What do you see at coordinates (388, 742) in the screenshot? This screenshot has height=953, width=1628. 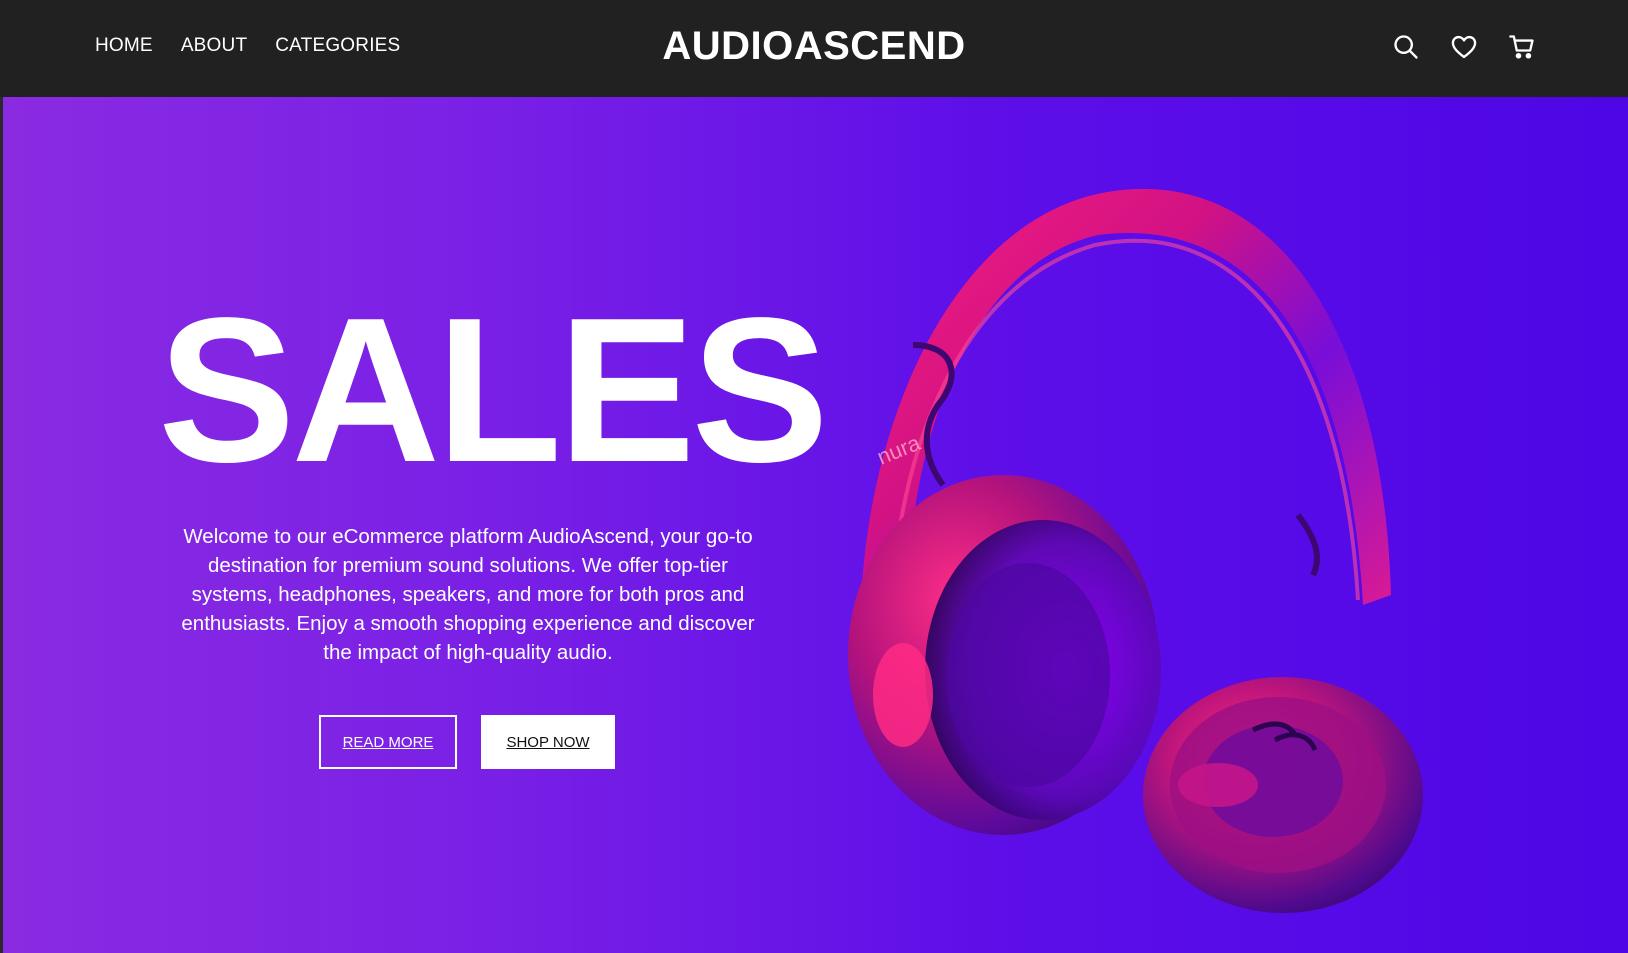 I see `read-more-button: READ MORE` at bounding box center [388, 742].